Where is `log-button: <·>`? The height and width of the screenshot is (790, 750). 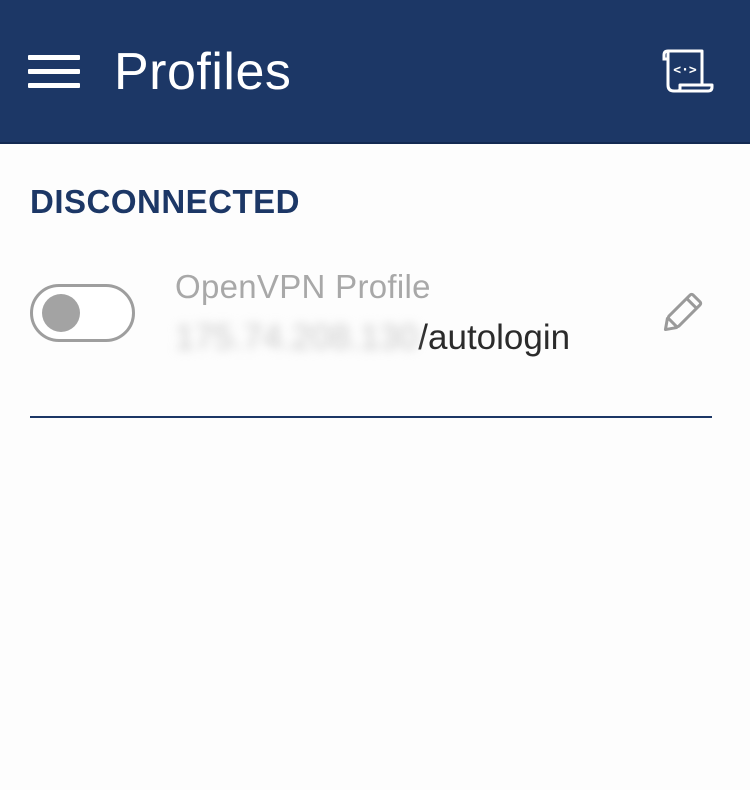
log-button: <·> is located at coordinates (686, 71).